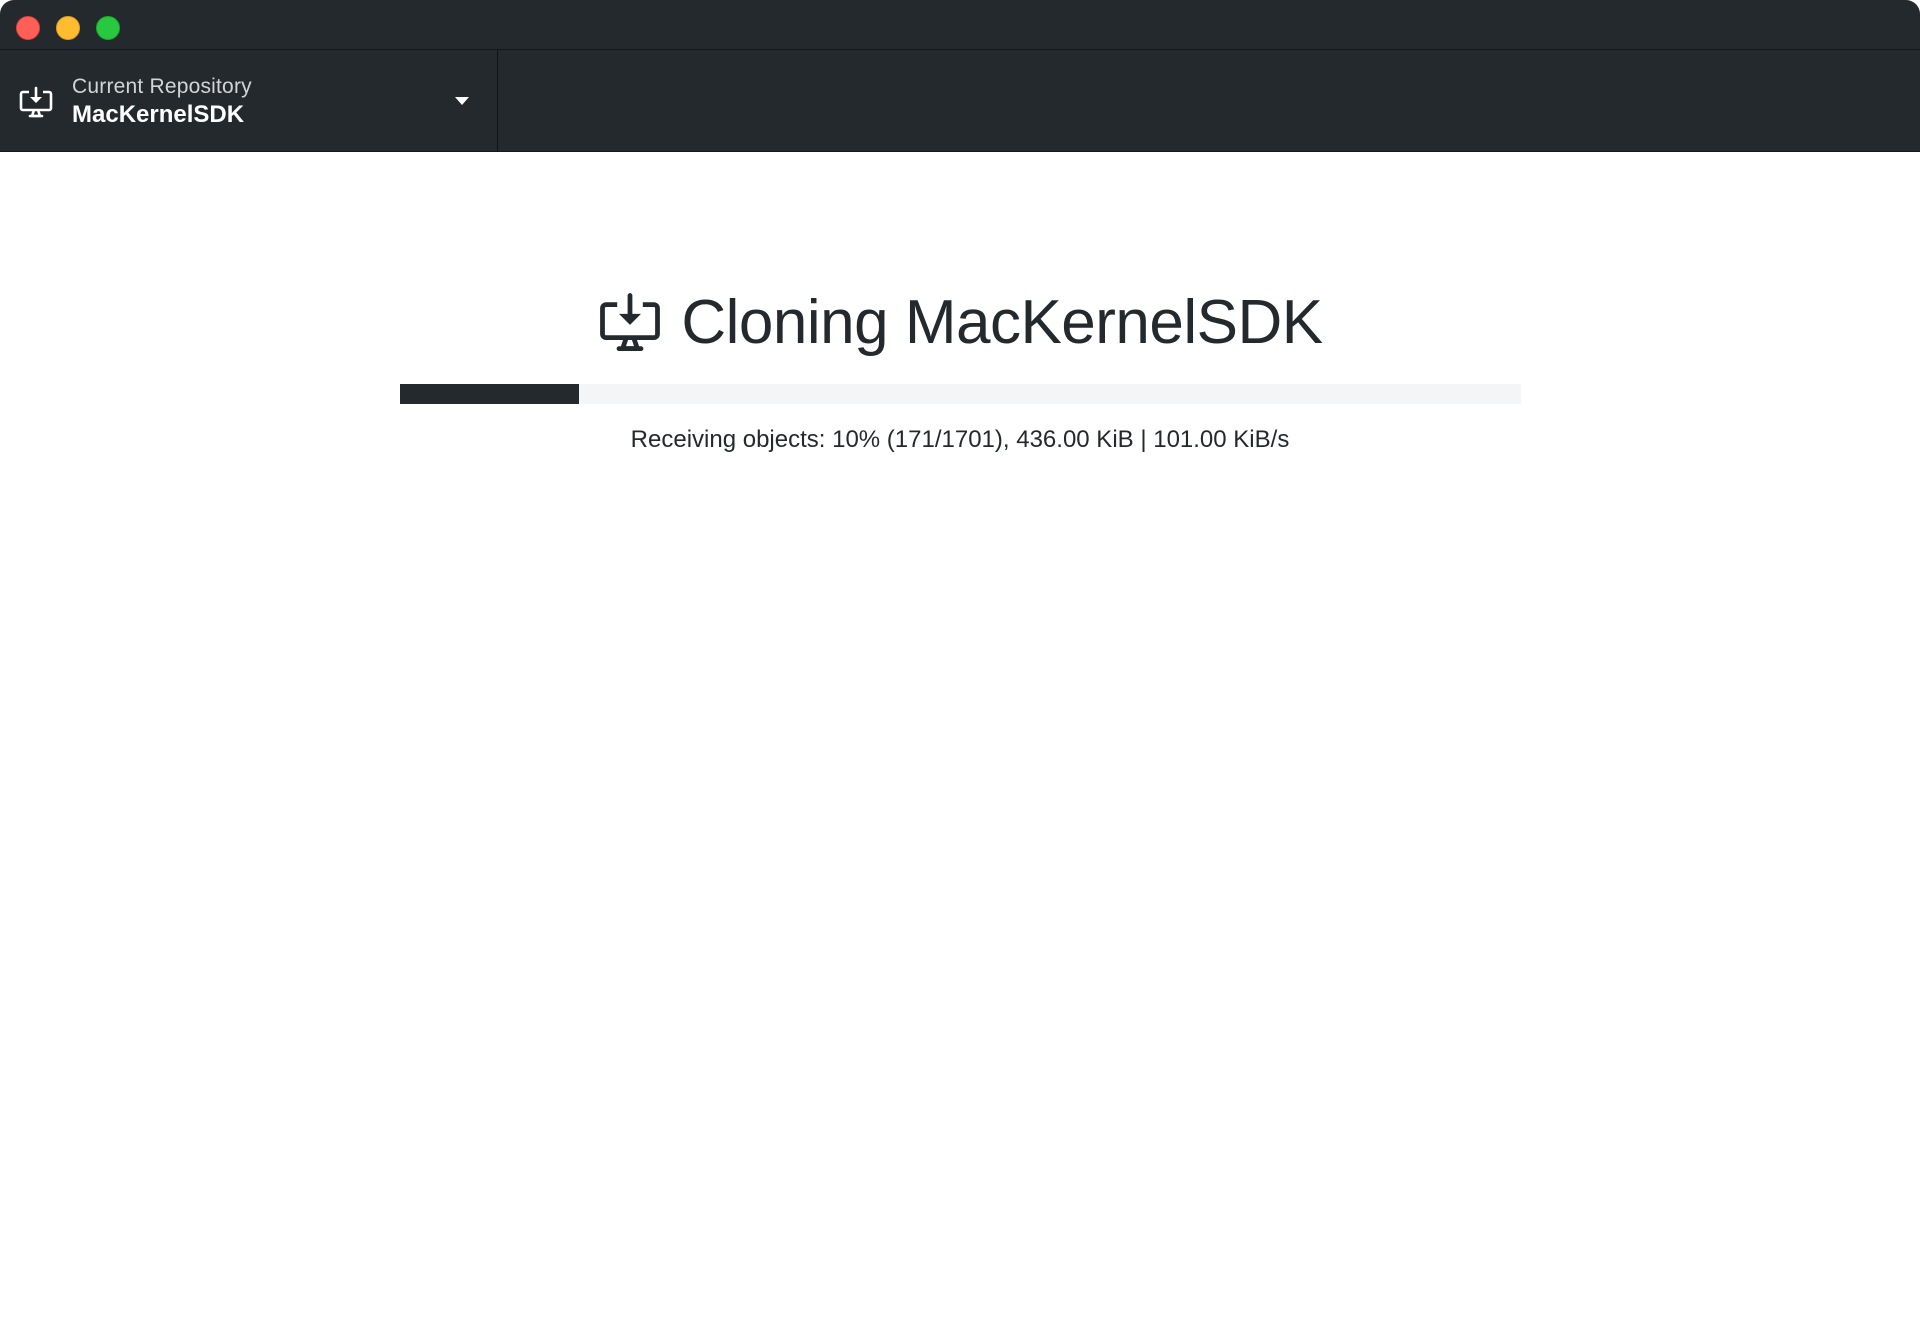 The width and height of the screenshot is (1920, 1320). What do you see at coordinates (28, 28) in the screenshot?
I see `close-window-button` at bounding box center [28, 28].